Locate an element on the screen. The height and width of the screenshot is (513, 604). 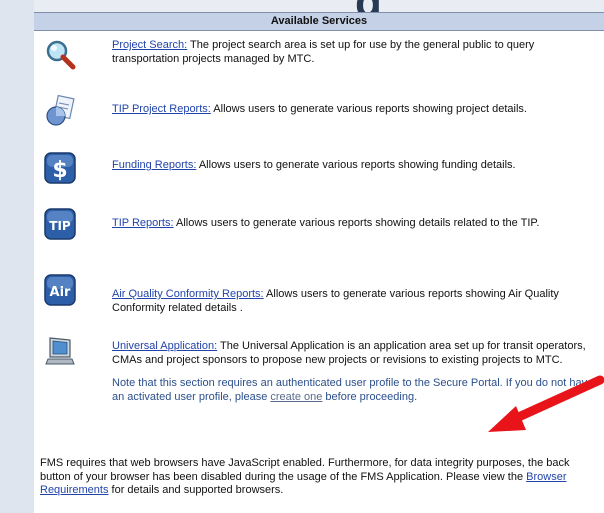
computer-icon is located at coordinates (60, 351).